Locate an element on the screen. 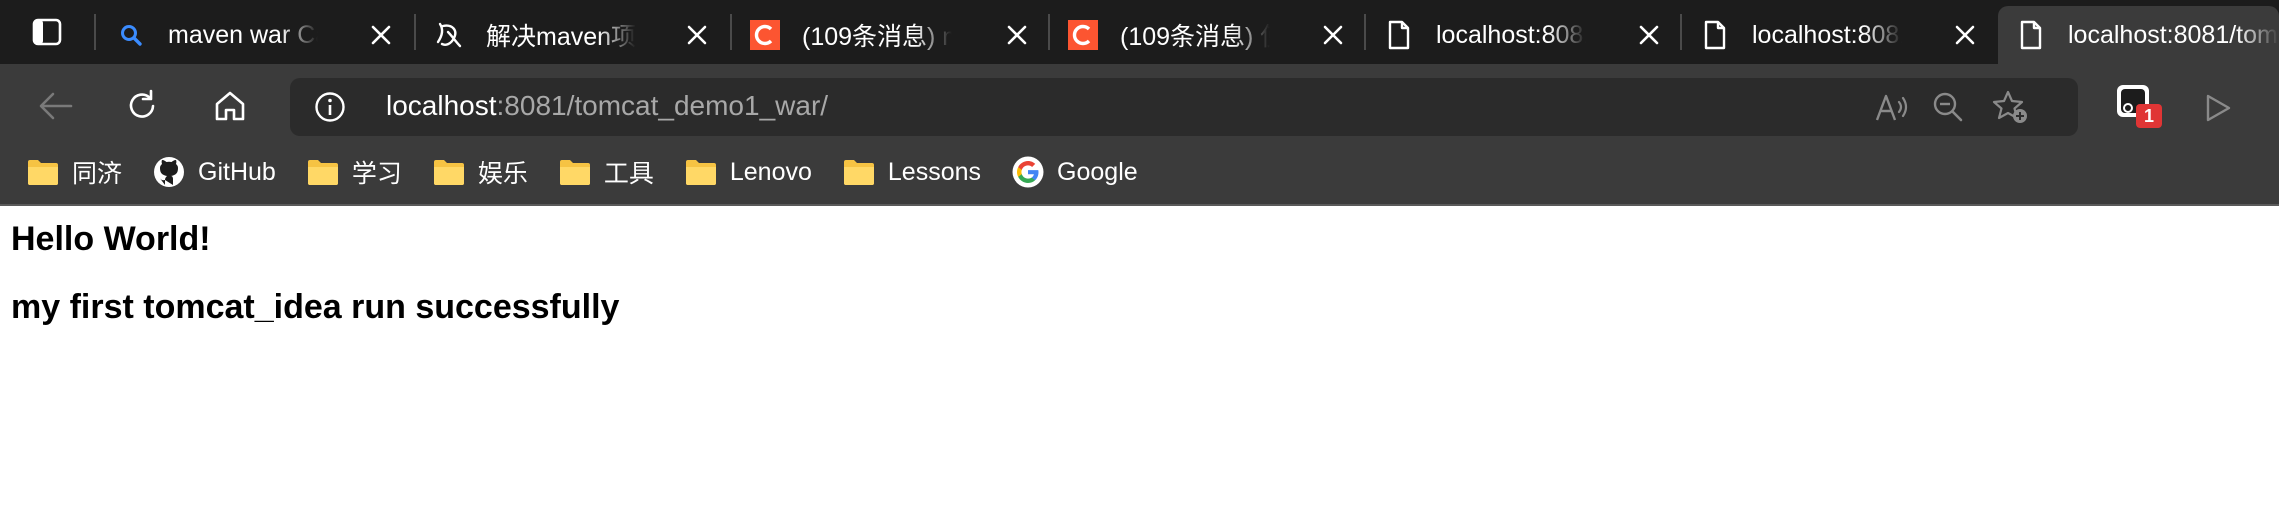  bookmark-entertainment: 娱乐 is located at coordinates (480, 172).